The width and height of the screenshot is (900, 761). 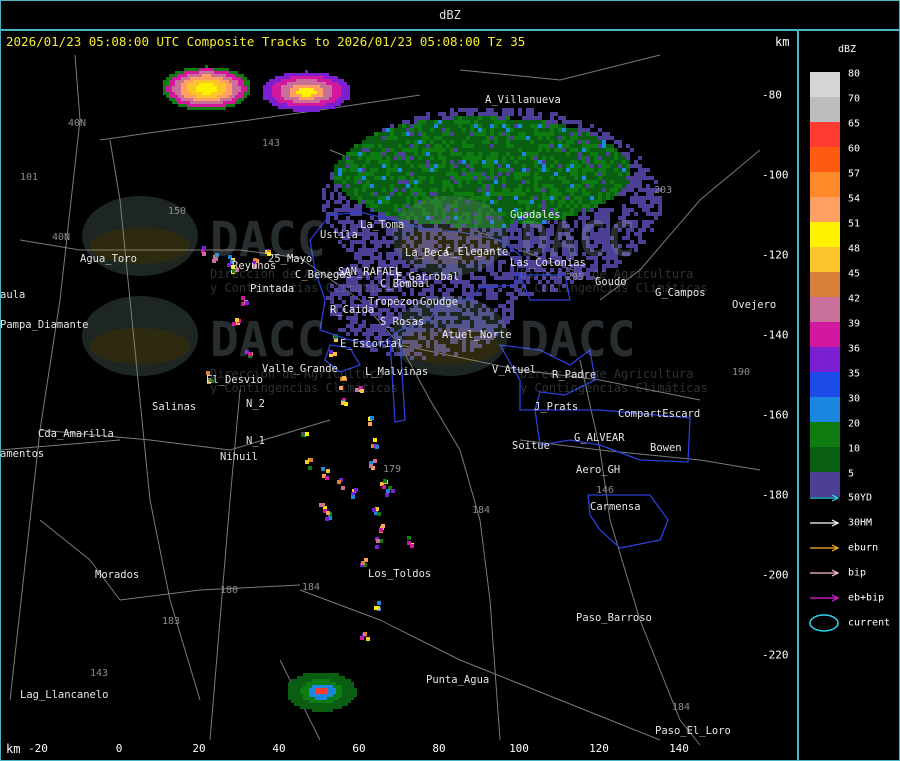 I want to click on x-tick: 80, so click(x=439, y=748).